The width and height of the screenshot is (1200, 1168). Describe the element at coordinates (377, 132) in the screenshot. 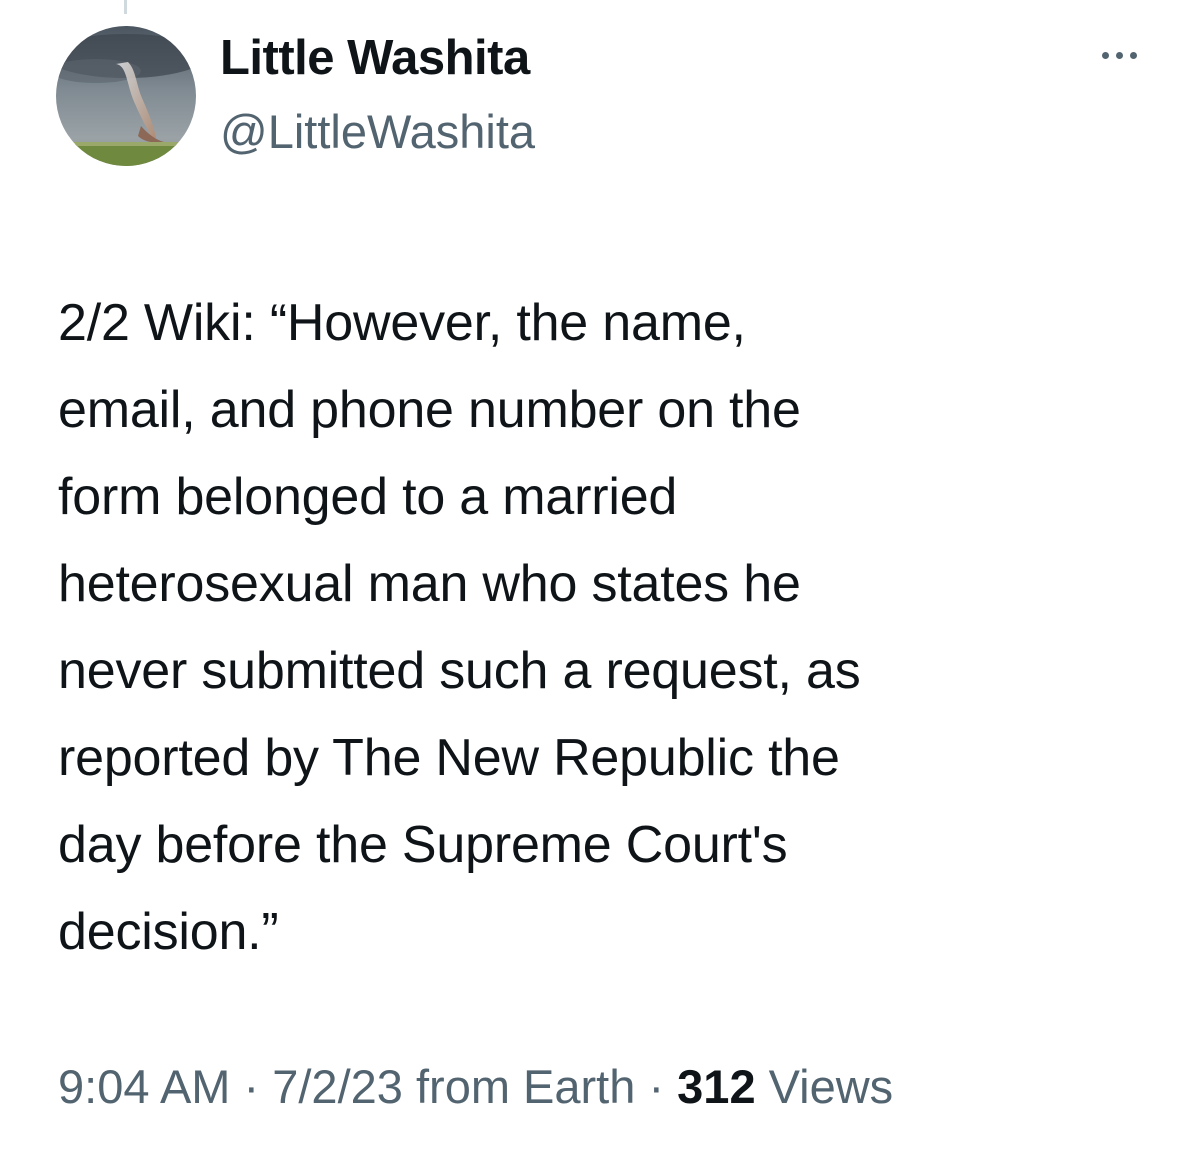

I see `author-handle: @LittleWashita` at that location.